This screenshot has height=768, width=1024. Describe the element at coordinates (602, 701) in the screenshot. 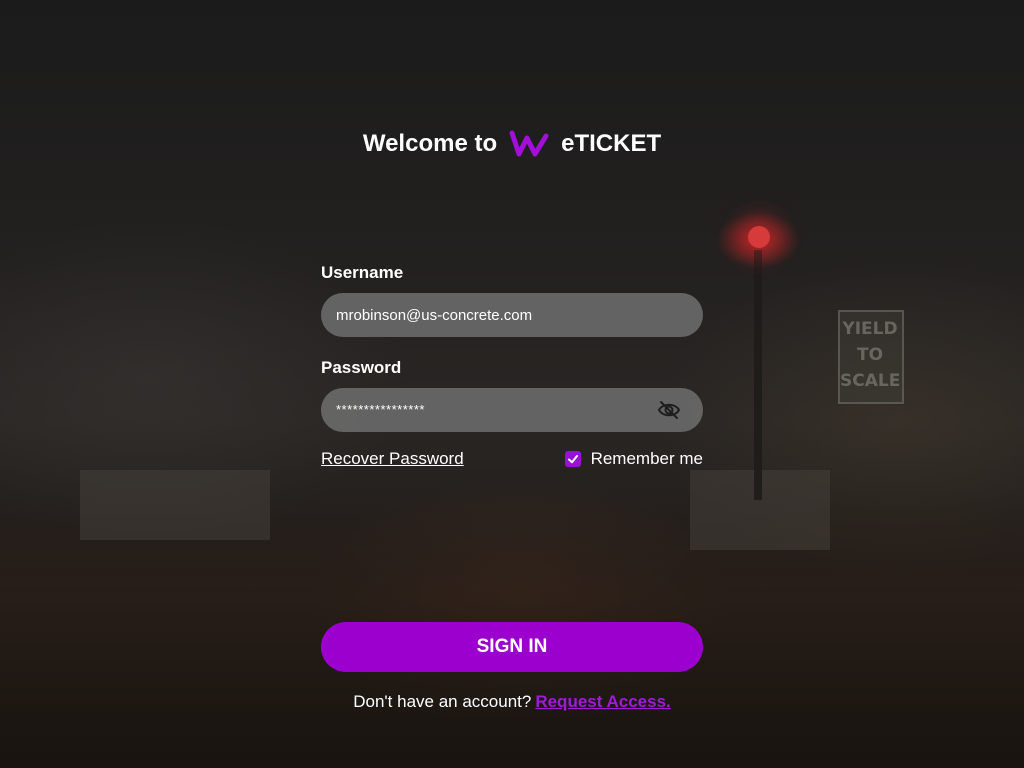

I see `request-access-link: Request Access.` at that location.